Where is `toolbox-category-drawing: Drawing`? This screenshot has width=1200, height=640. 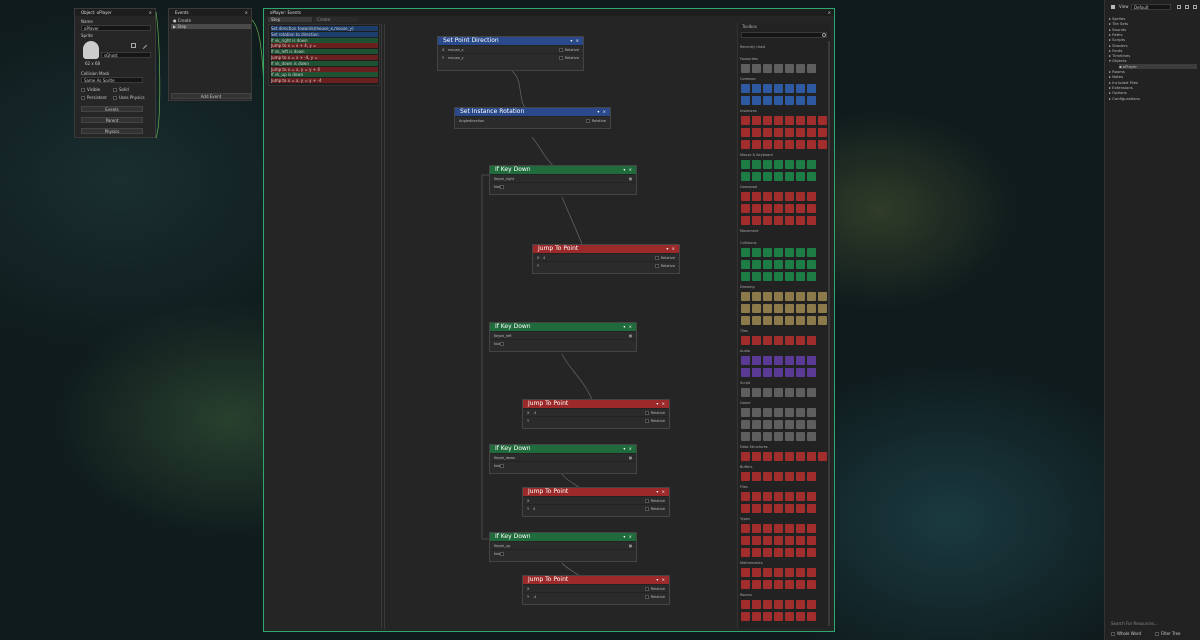 toolbox-category-drawing: Drawing is located at coordinates (747, 287).